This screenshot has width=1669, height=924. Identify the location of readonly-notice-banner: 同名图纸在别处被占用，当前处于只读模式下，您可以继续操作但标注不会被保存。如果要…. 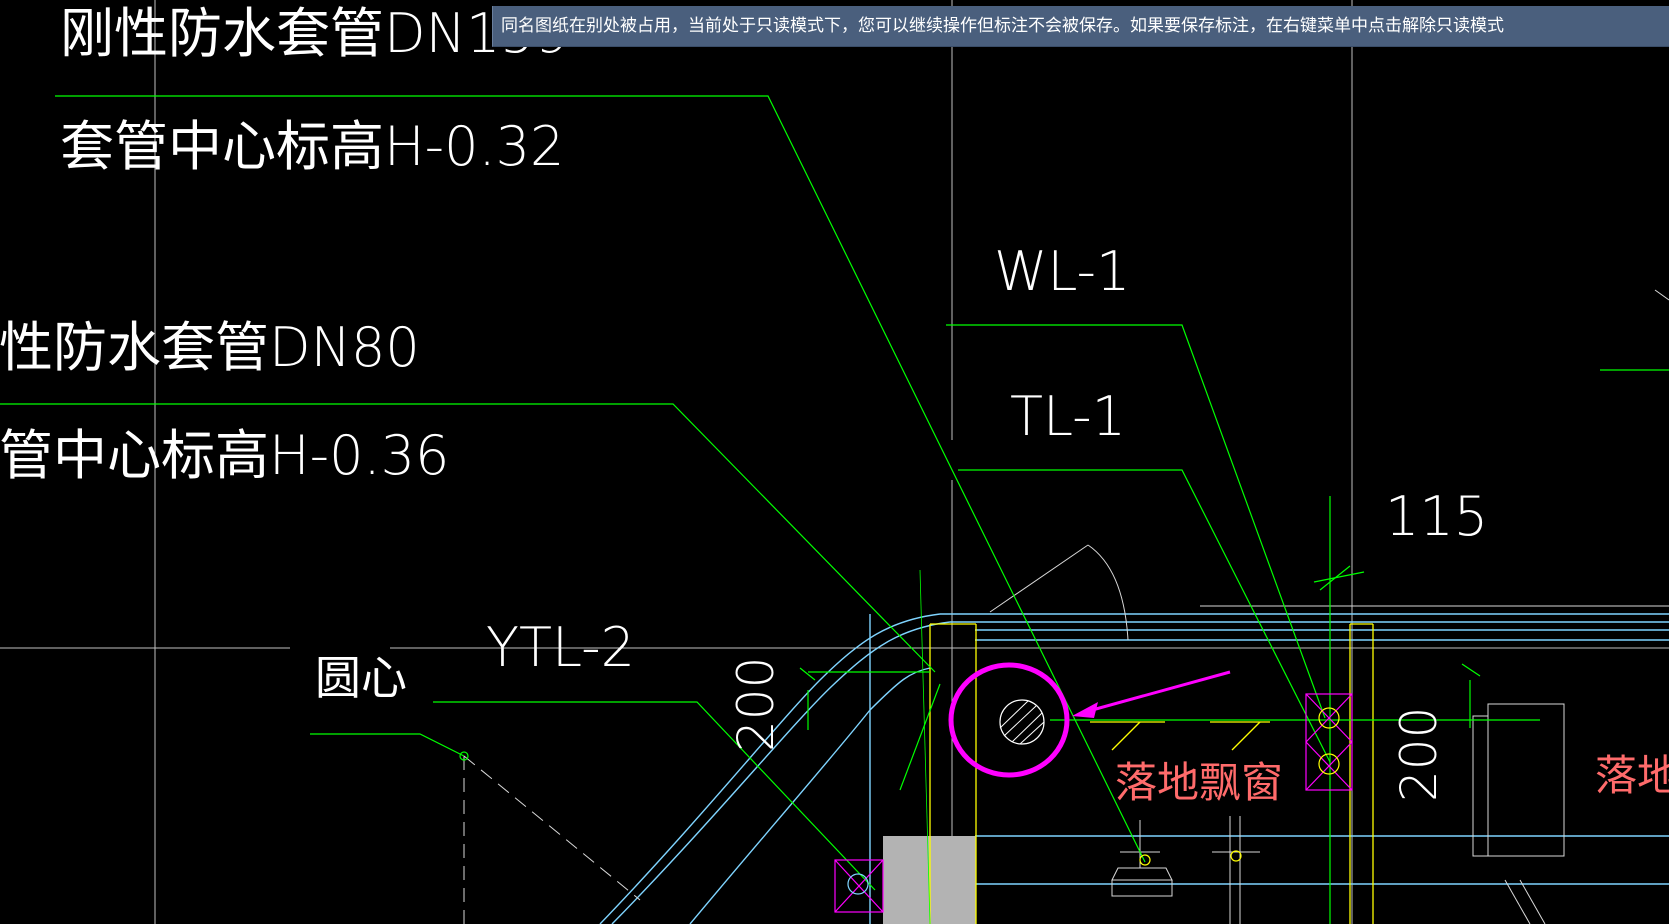
(1080, 26).